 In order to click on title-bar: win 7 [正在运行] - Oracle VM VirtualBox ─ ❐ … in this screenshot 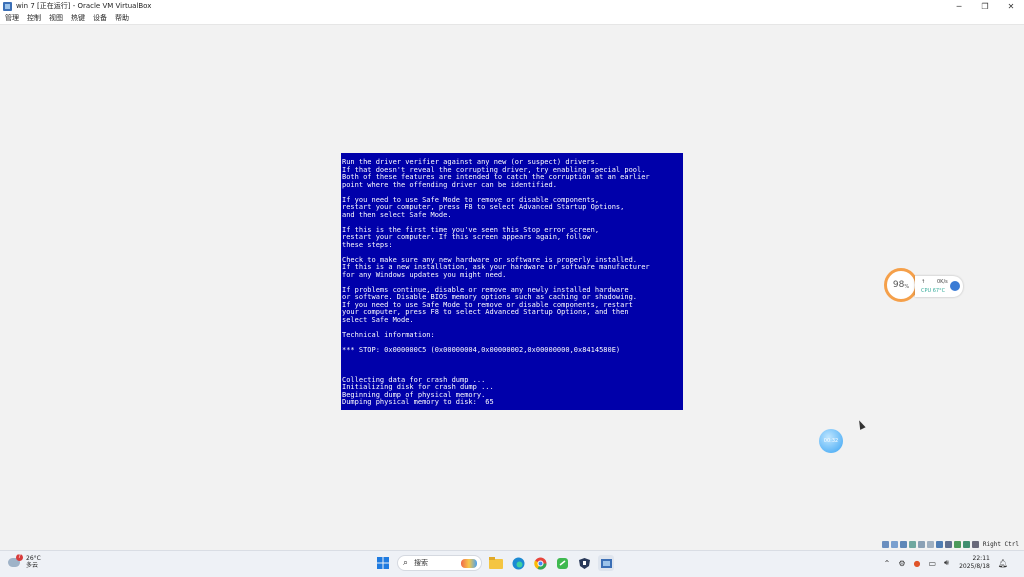, I will do `click(512, 6)`.